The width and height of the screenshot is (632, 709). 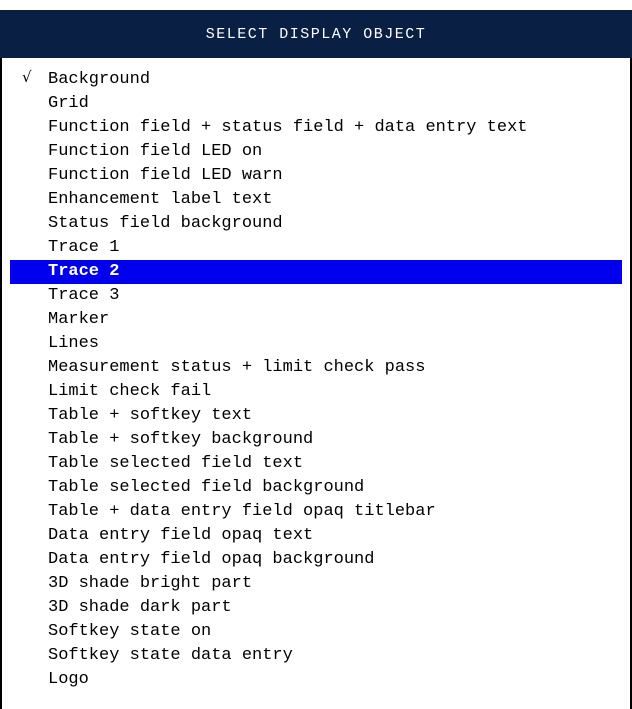 I want to click on list-item: Enhancement label text, so click(x=316, y=200).